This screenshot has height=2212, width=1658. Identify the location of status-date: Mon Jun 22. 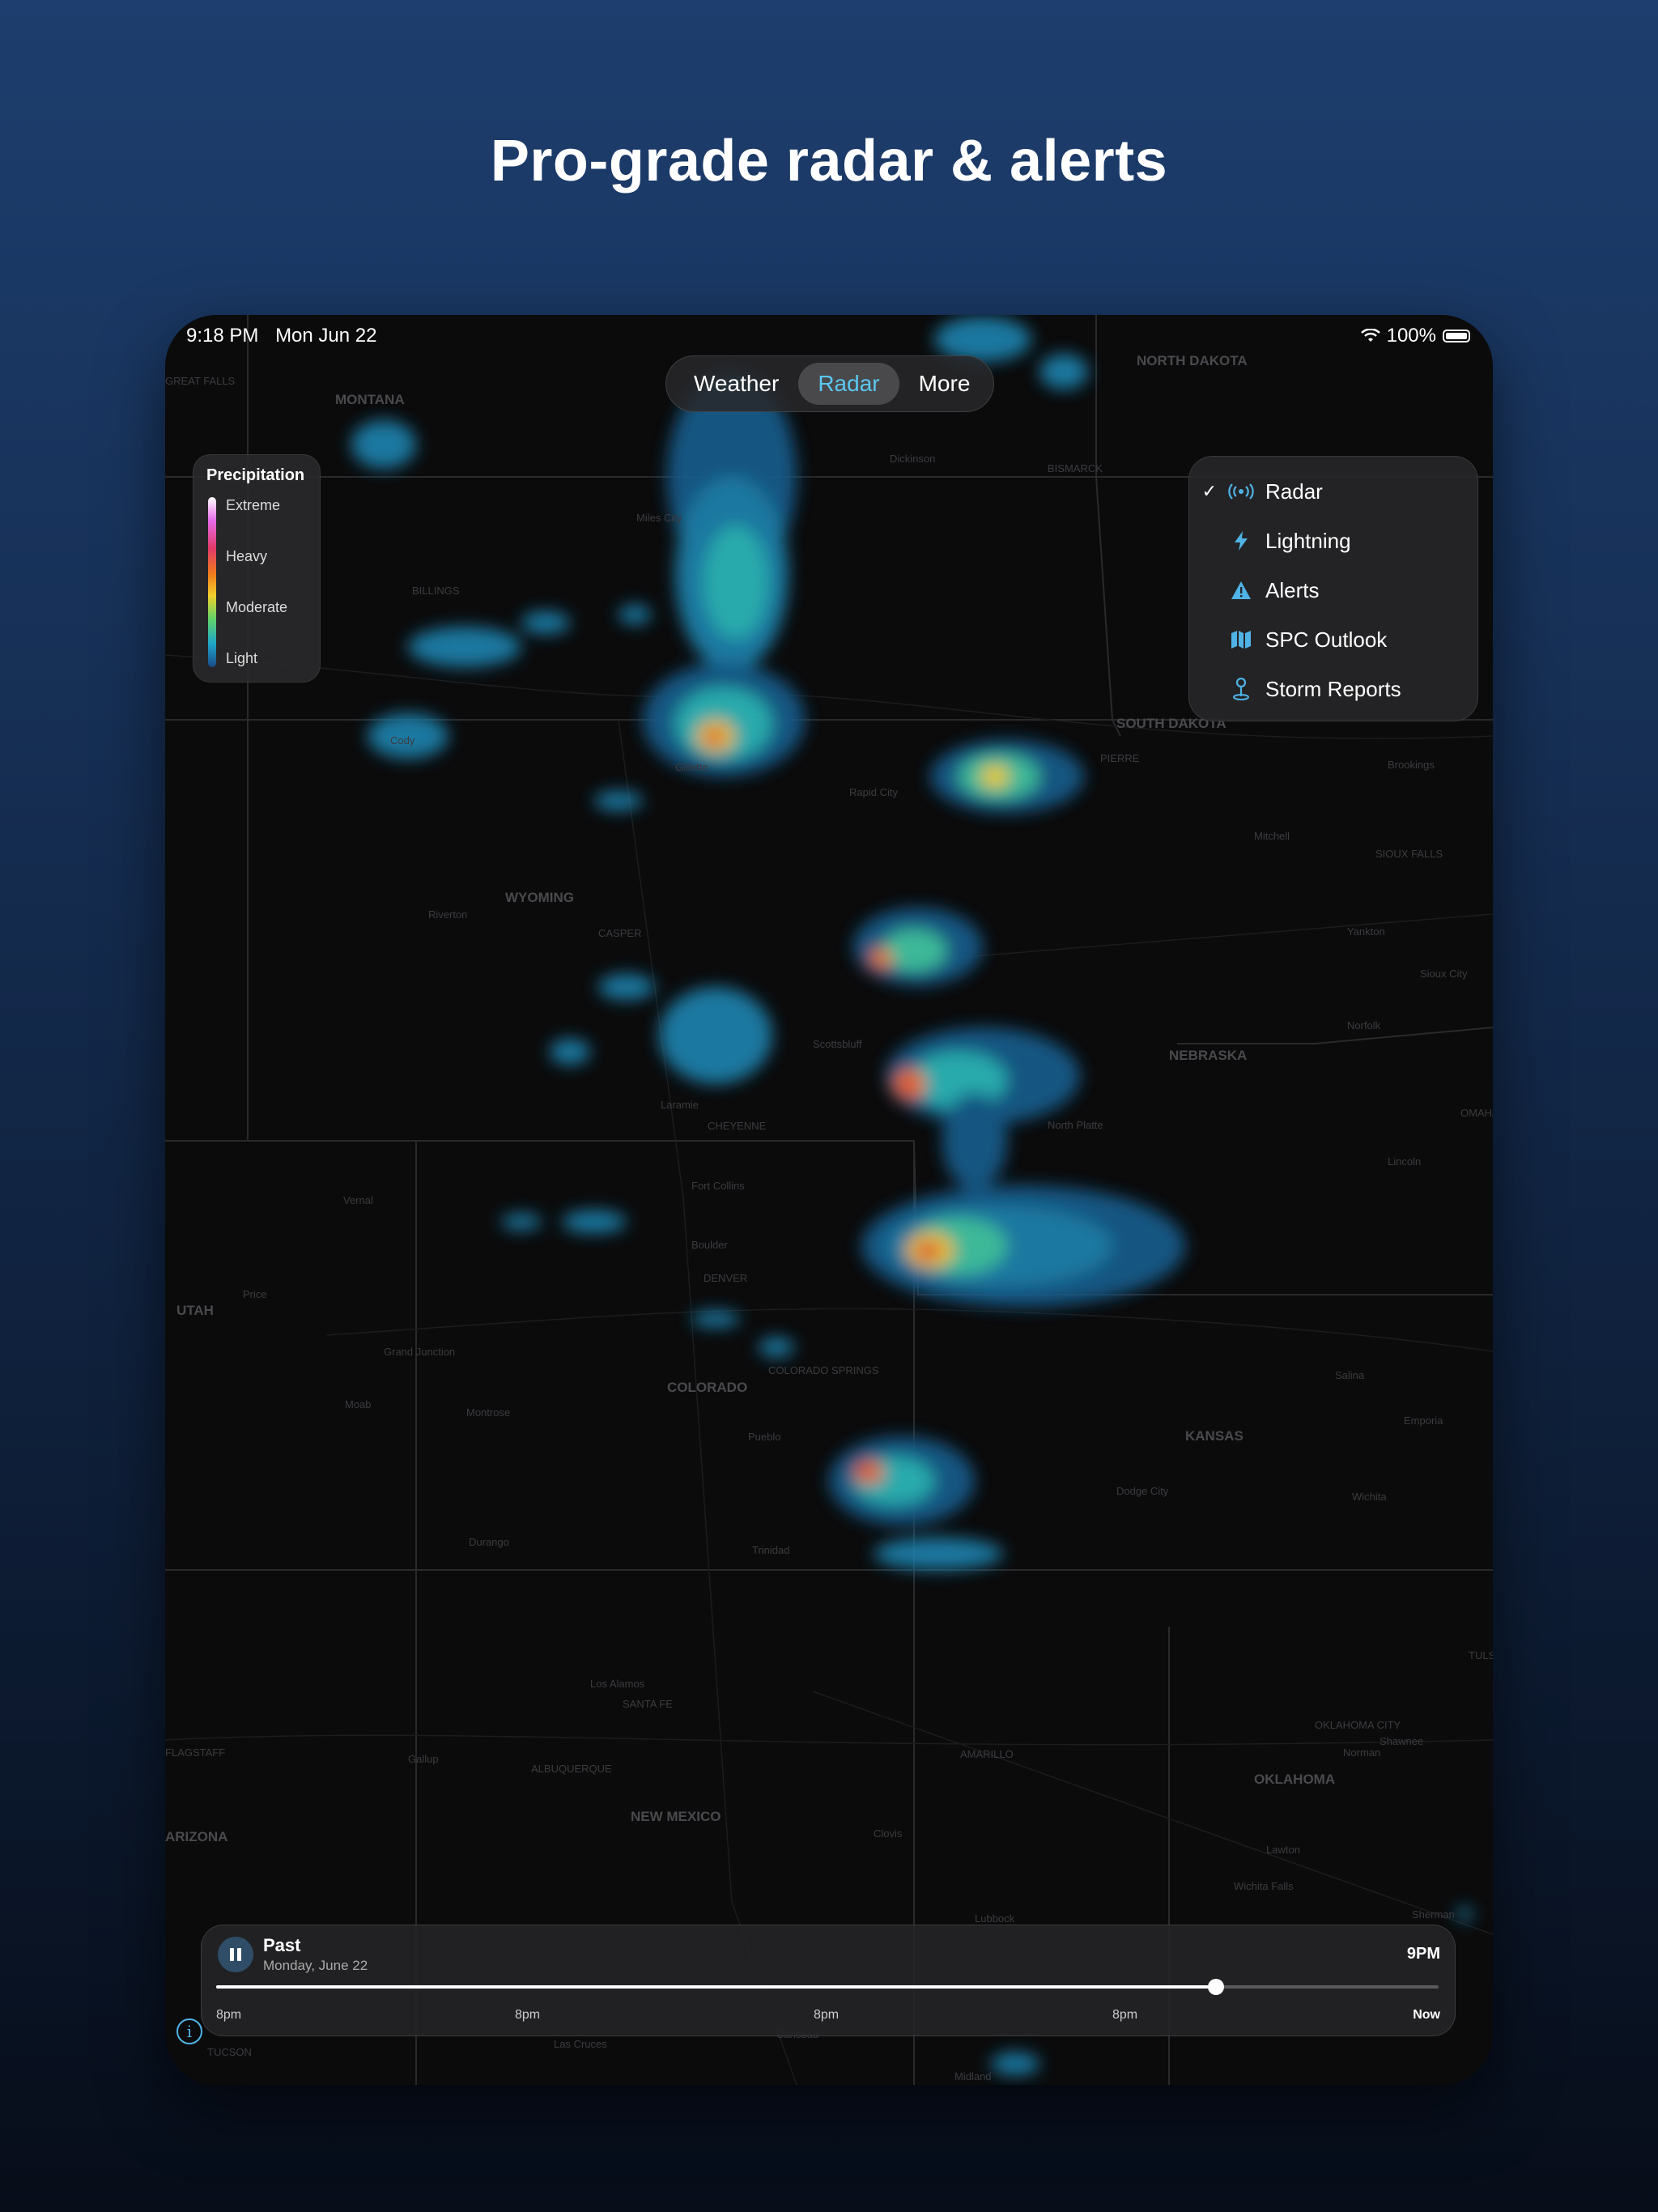
(326, 336).